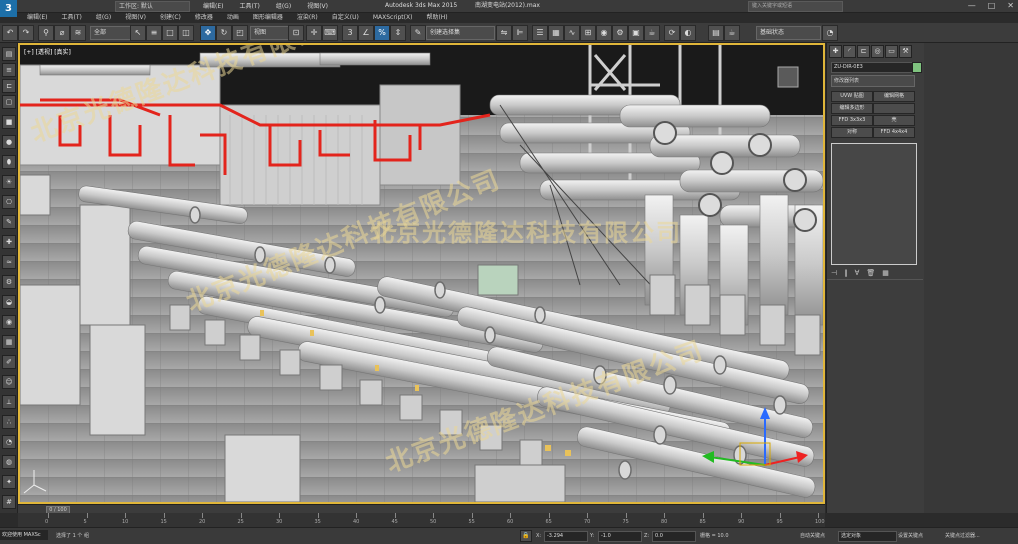 The width and height of the screenshot is (1018, 544). Describe the element at coordinates (330, 33) in the screenshot. I see `keyboard-shortcut-icon: ⌨` at that location.